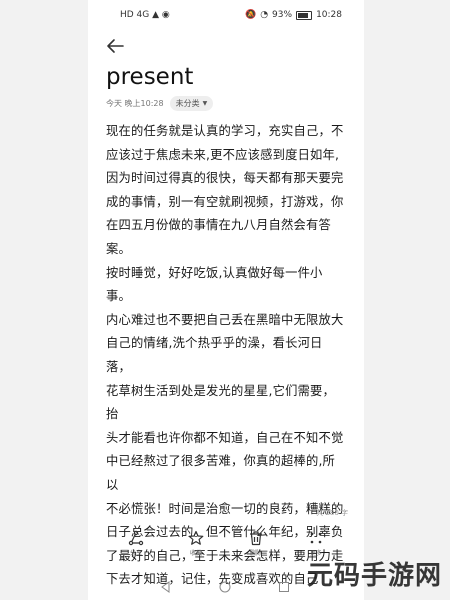 This screenshot has height=600, width=450. What do you see at coordinates (225, 319) in the screenshot?
I see `note-line: 内心难过也不要把自己丢在黑暗中无限放大` at bounding box center [225, 319].